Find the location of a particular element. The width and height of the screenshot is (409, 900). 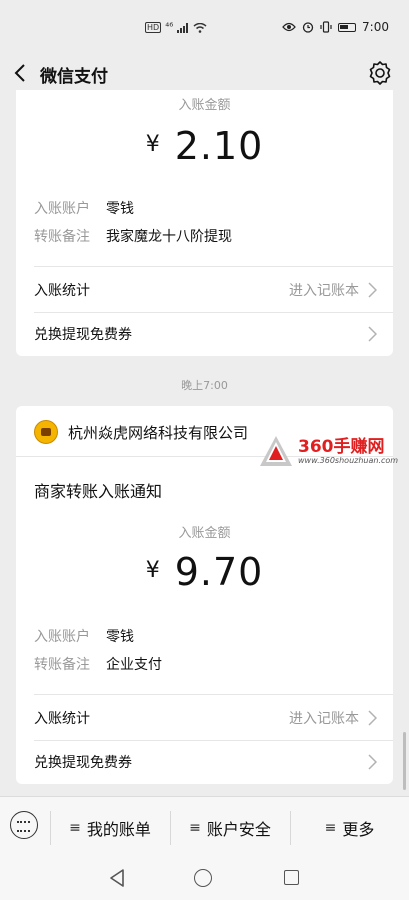

eye-icon is located at coordinates (289, 27).